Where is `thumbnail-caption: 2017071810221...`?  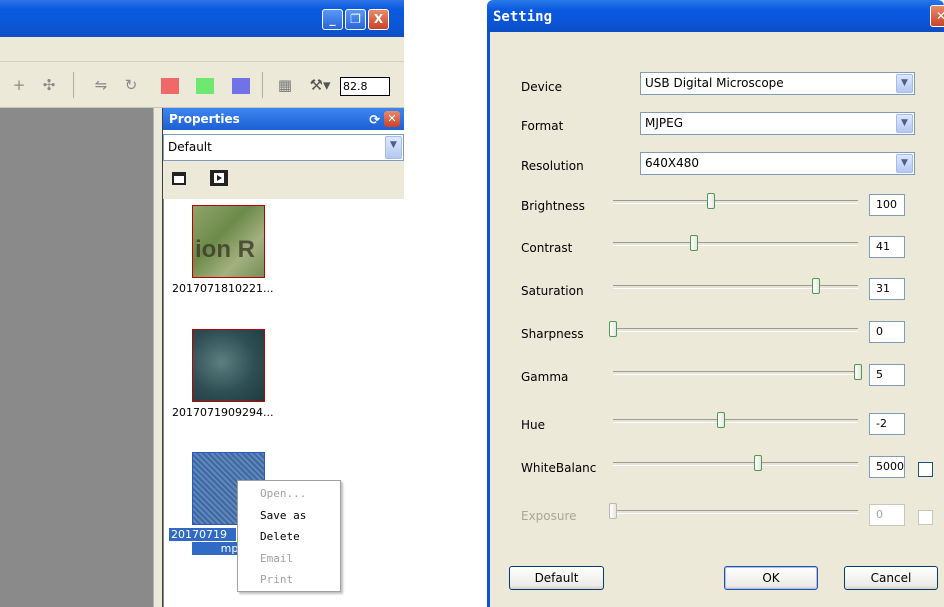
thumbnail-caption: 2017071810221... is located at coordinates (223, 288).